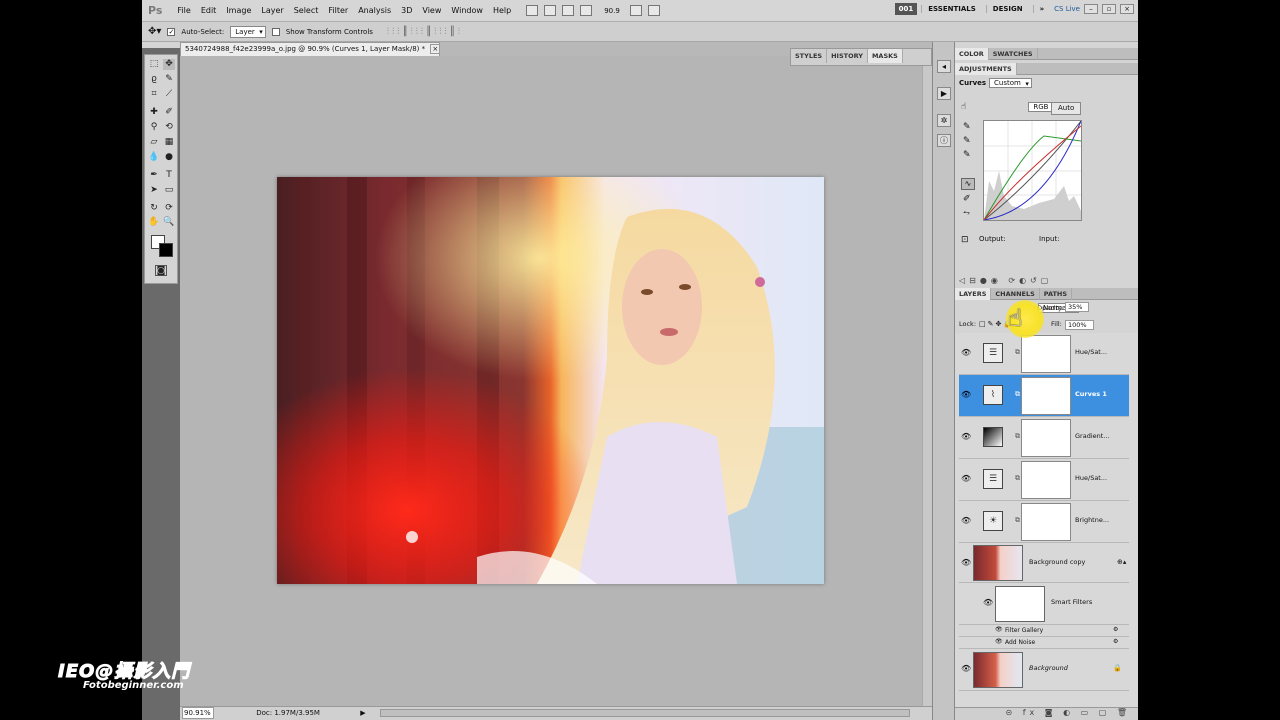 The height and width of the screenshot is (720, 1280). I want to click on adjustment-footer-icons: ◁⊟●◉ ⟳◐↺▢, so click(1005, 280).